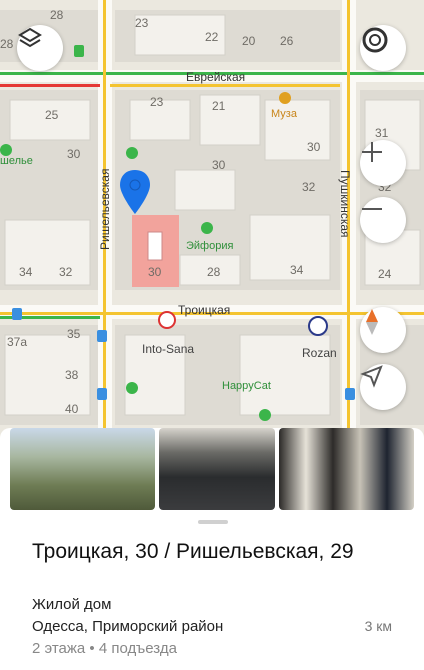 The image size is (424, 670). I want to click on place-meta: 2 этажа • 4 подъезда, so click(104, 648).